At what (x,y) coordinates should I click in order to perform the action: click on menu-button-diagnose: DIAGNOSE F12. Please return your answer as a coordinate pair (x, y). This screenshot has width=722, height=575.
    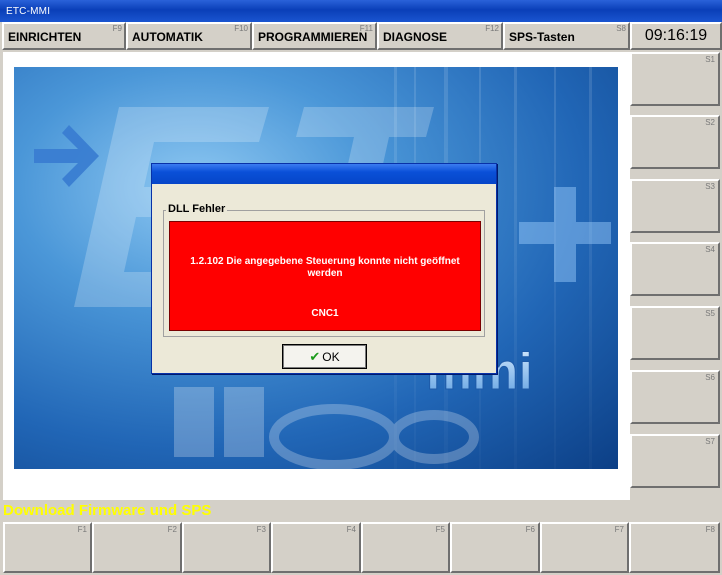
    Looking at the image, I should click on (440, 36).